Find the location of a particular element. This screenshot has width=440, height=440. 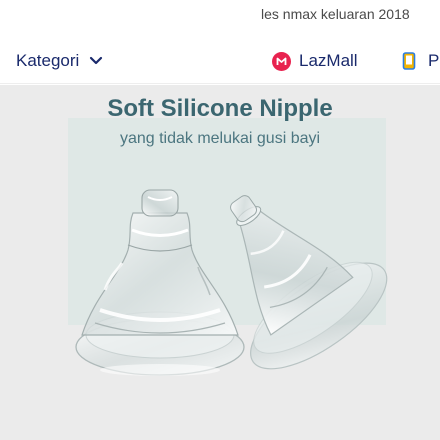

nav-item-partial-label: P is located at coordinates (434, 60).